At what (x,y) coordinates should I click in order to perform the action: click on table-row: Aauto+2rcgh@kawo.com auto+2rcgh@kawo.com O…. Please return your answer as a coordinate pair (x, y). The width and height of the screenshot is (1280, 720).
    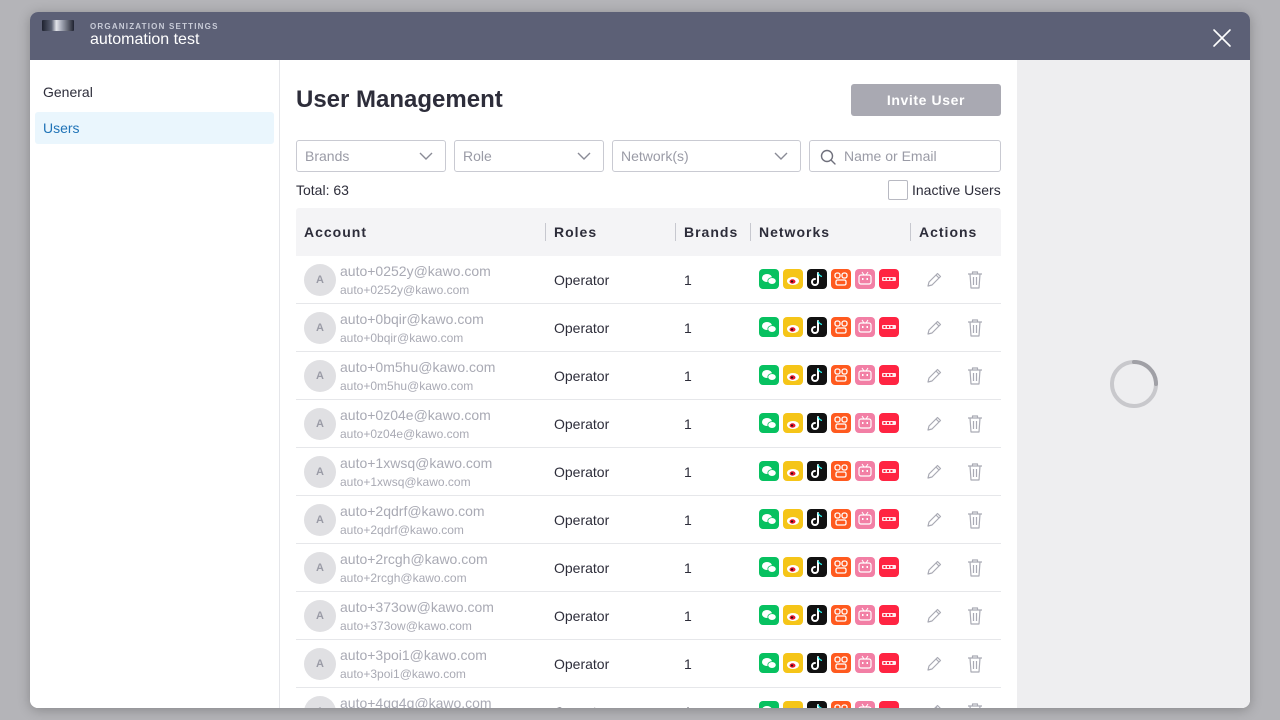
    Looking at the image, I should click on (648, 568).